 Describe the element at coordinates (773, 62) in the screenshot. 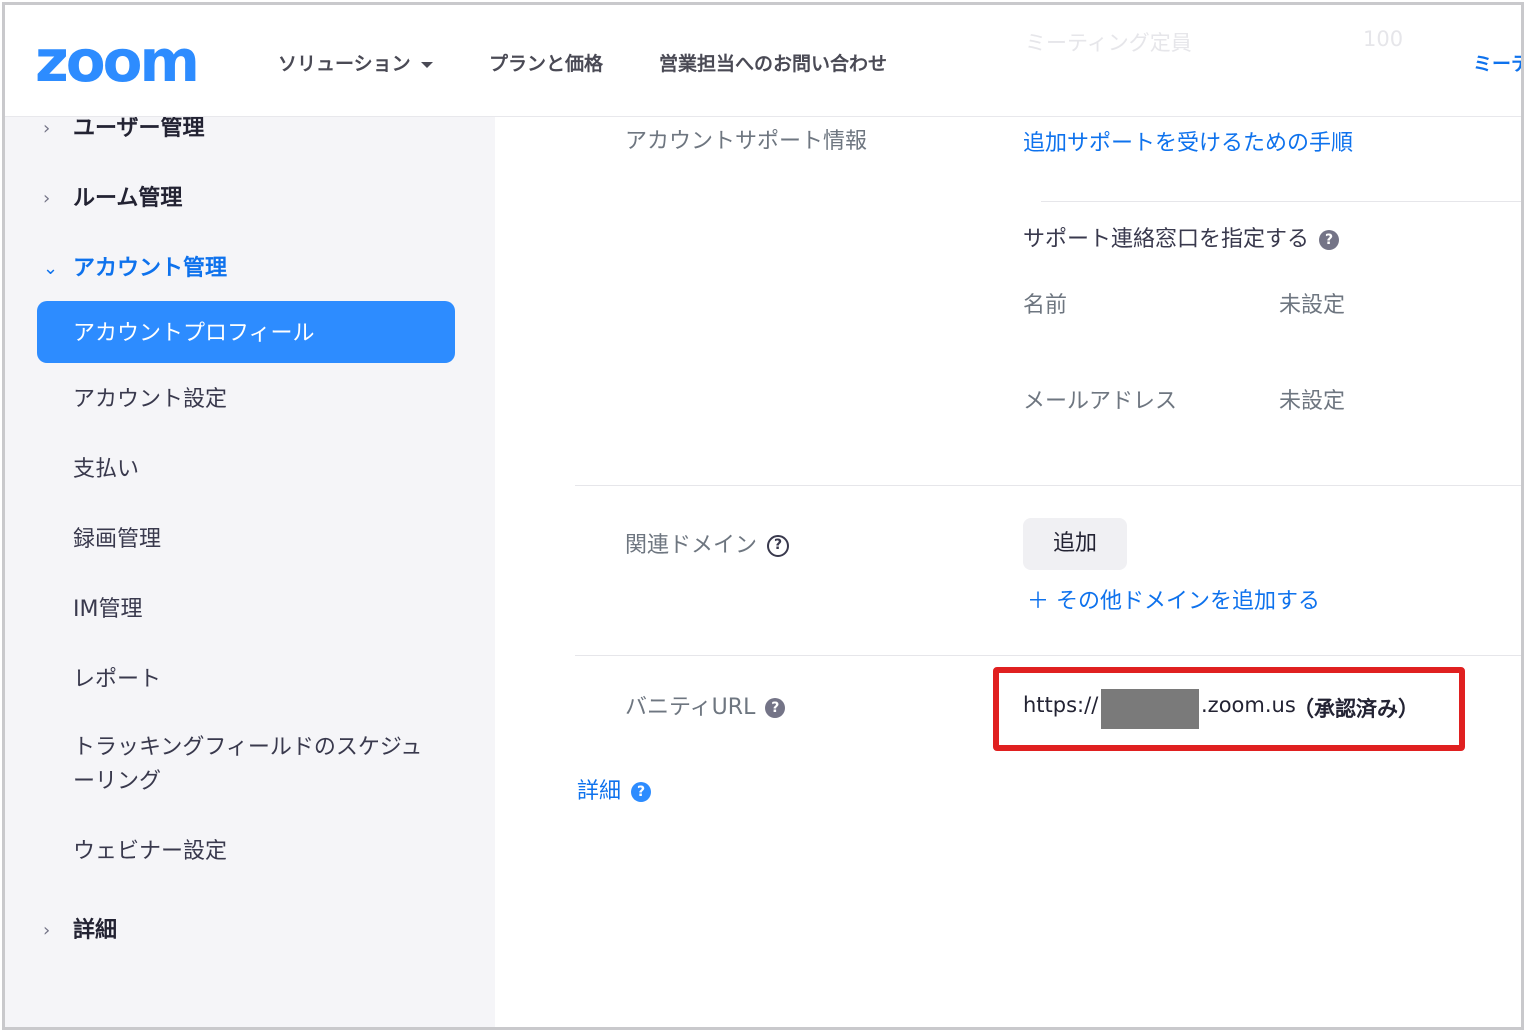

I see `nav-contact-sales: 営業担当へのお問い合わせ` at that location.